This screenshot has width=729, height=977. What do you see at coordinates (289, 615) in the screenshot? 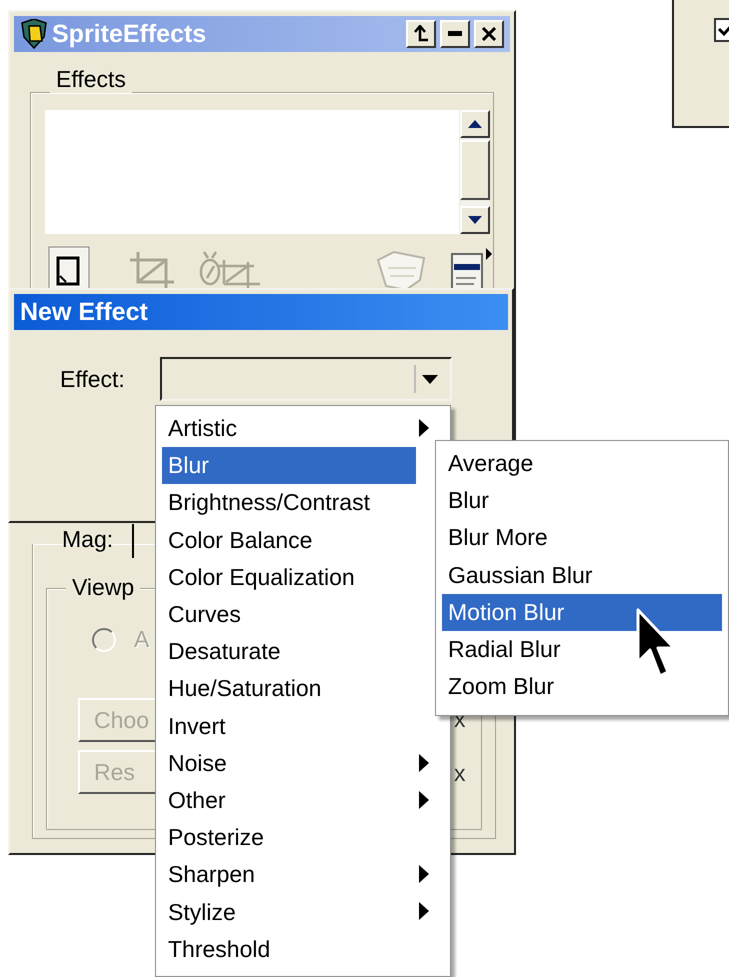
I see `menu-item: Curves` at bounding box center [289, 615].